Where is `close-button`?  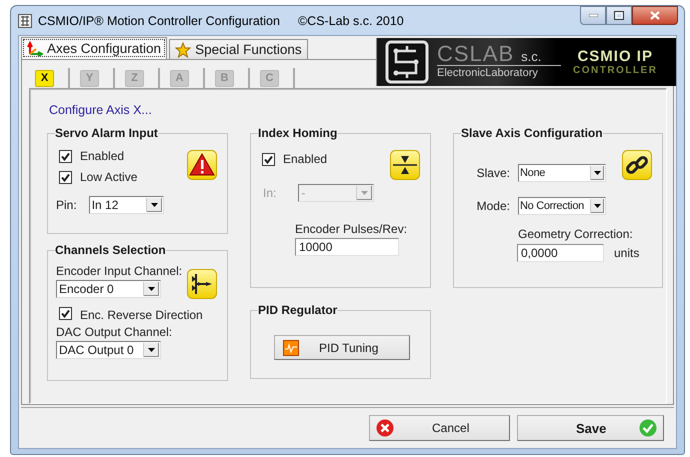 close-button is located at coordinates (655, 15).